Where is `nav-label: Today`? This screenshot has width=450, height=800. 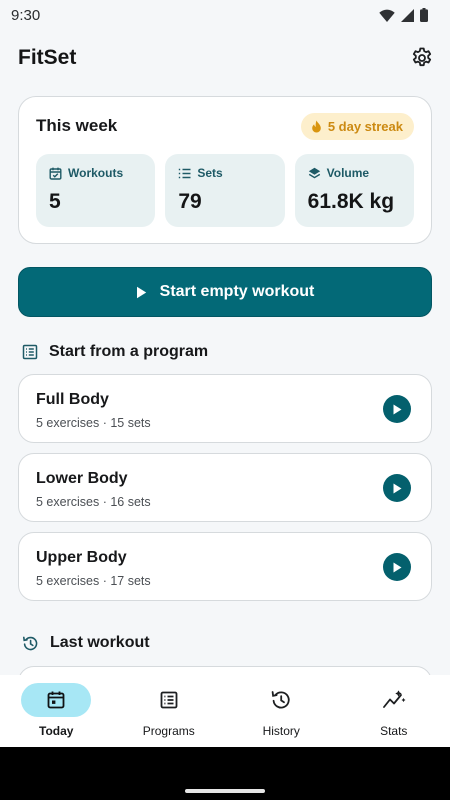
nav-label: Today is located at coordinates (56, 731).